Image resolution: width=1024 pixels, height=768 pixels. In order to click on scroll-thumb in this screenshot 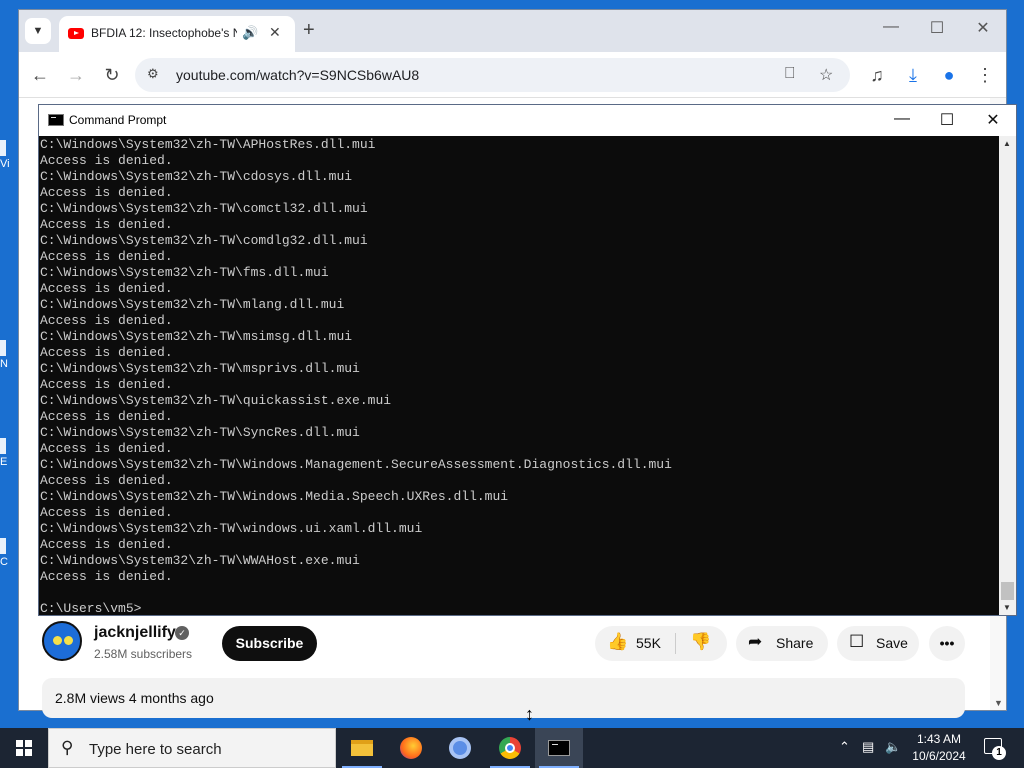, I will do `click(1007, 591)`.